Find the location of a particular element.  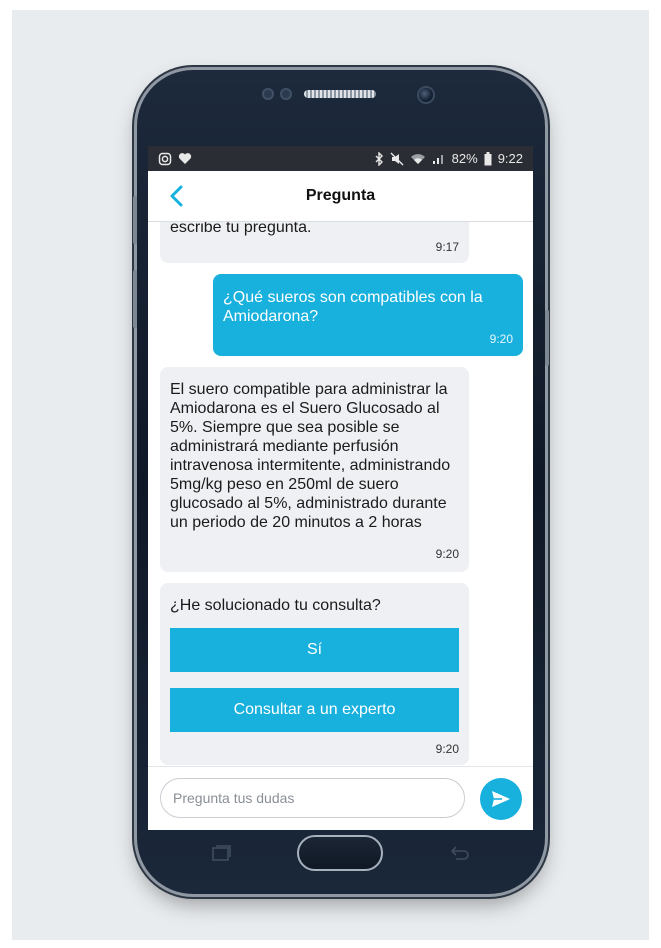

send-button is located at coordinates (501, 799).